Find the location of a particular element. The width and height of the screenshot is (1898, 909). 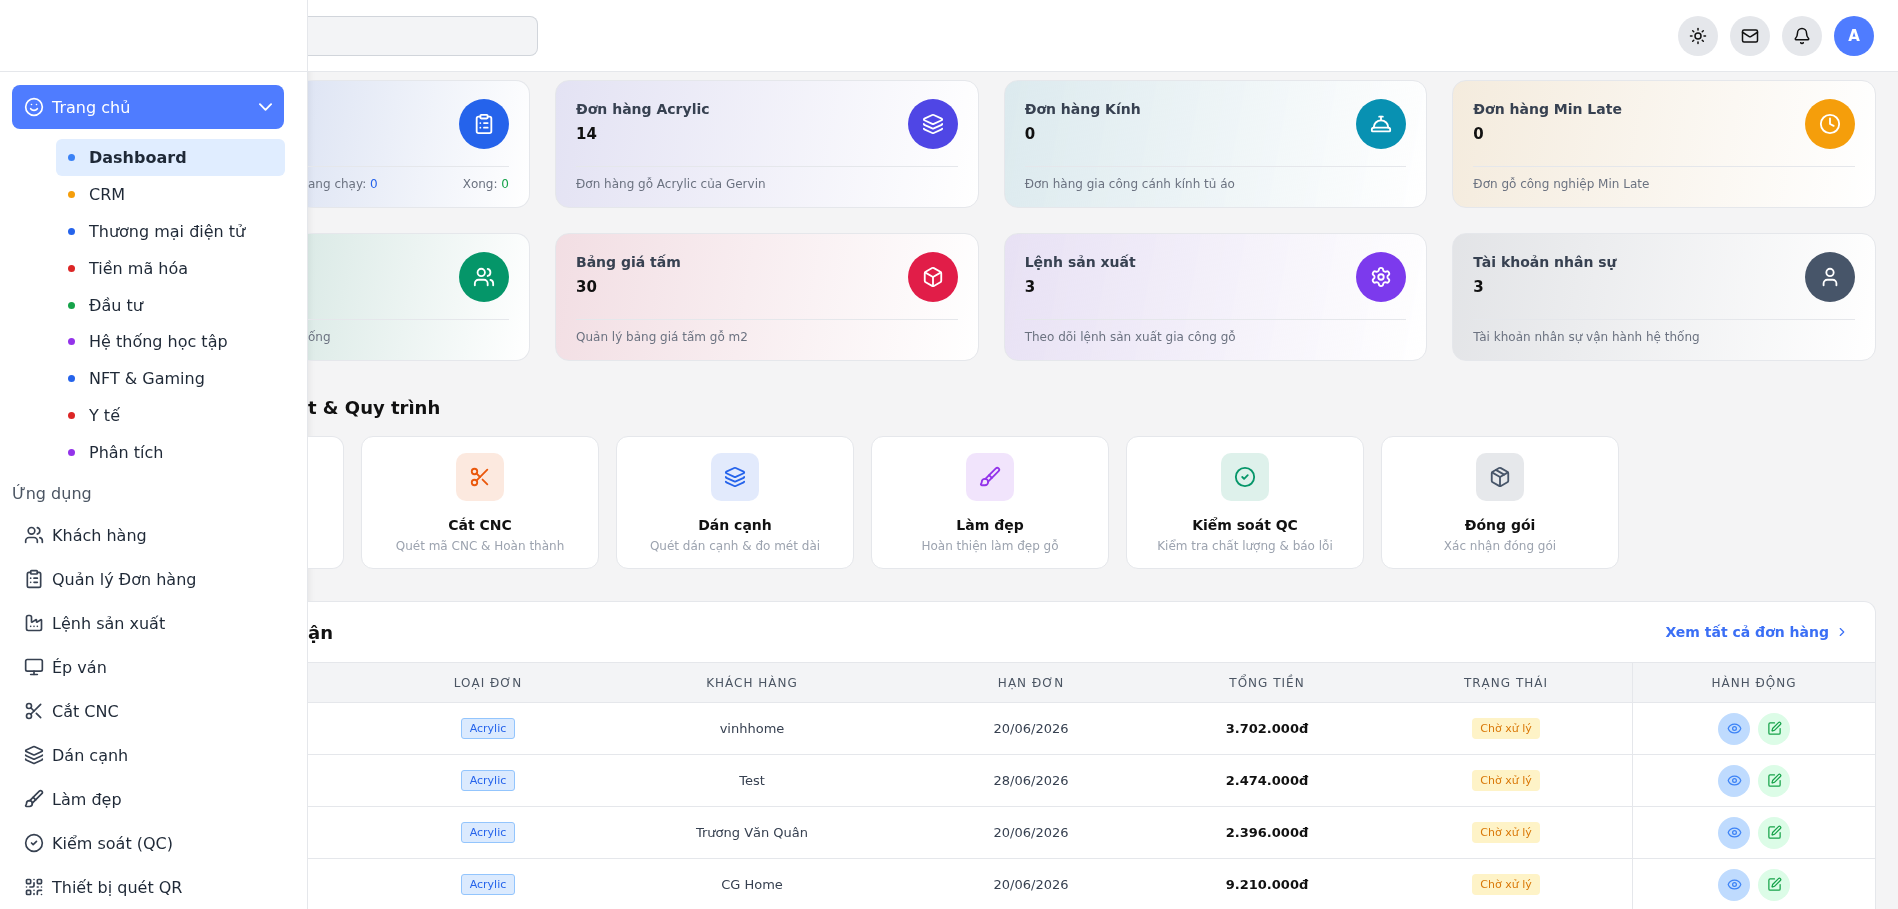

stat-description: Theo dõi lệnh sản xuất gia công gỗ is located at coordinates (1130, 337).